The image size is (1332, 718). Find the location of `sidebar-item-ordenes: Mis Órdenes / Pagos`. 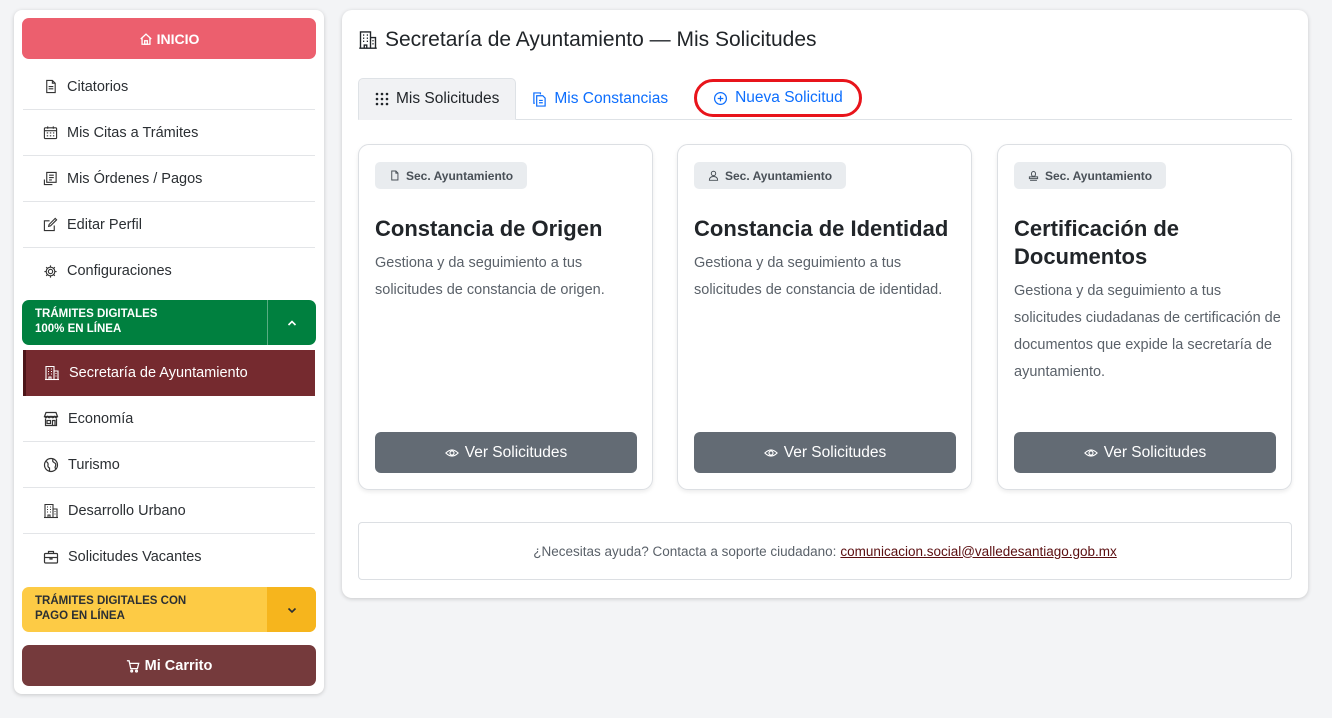

sidebar-item-ordenes: Mis Órdenes / Pagos is located at coordinates (169, 179).